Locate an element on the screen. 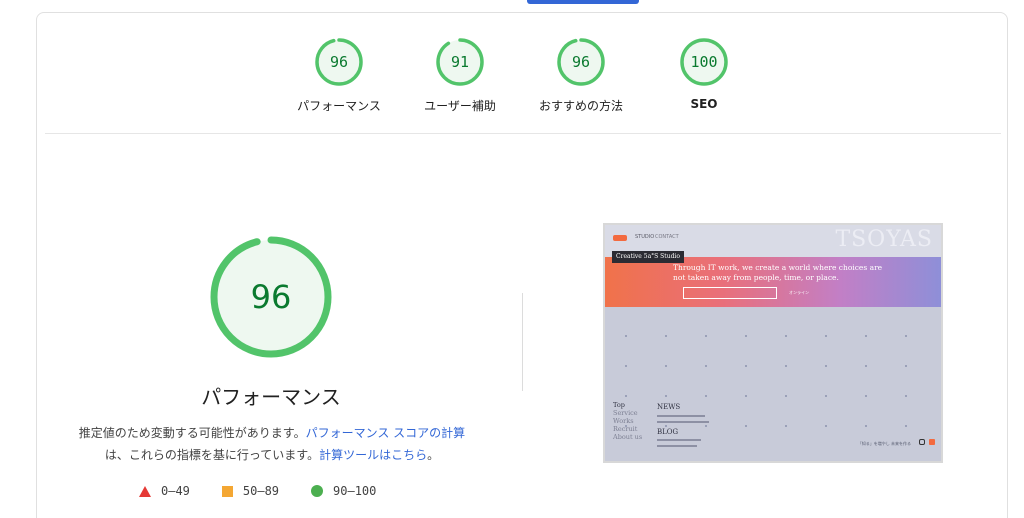  shot-badge: Creative 5a°S Studio is located at coordinates (648, 257).